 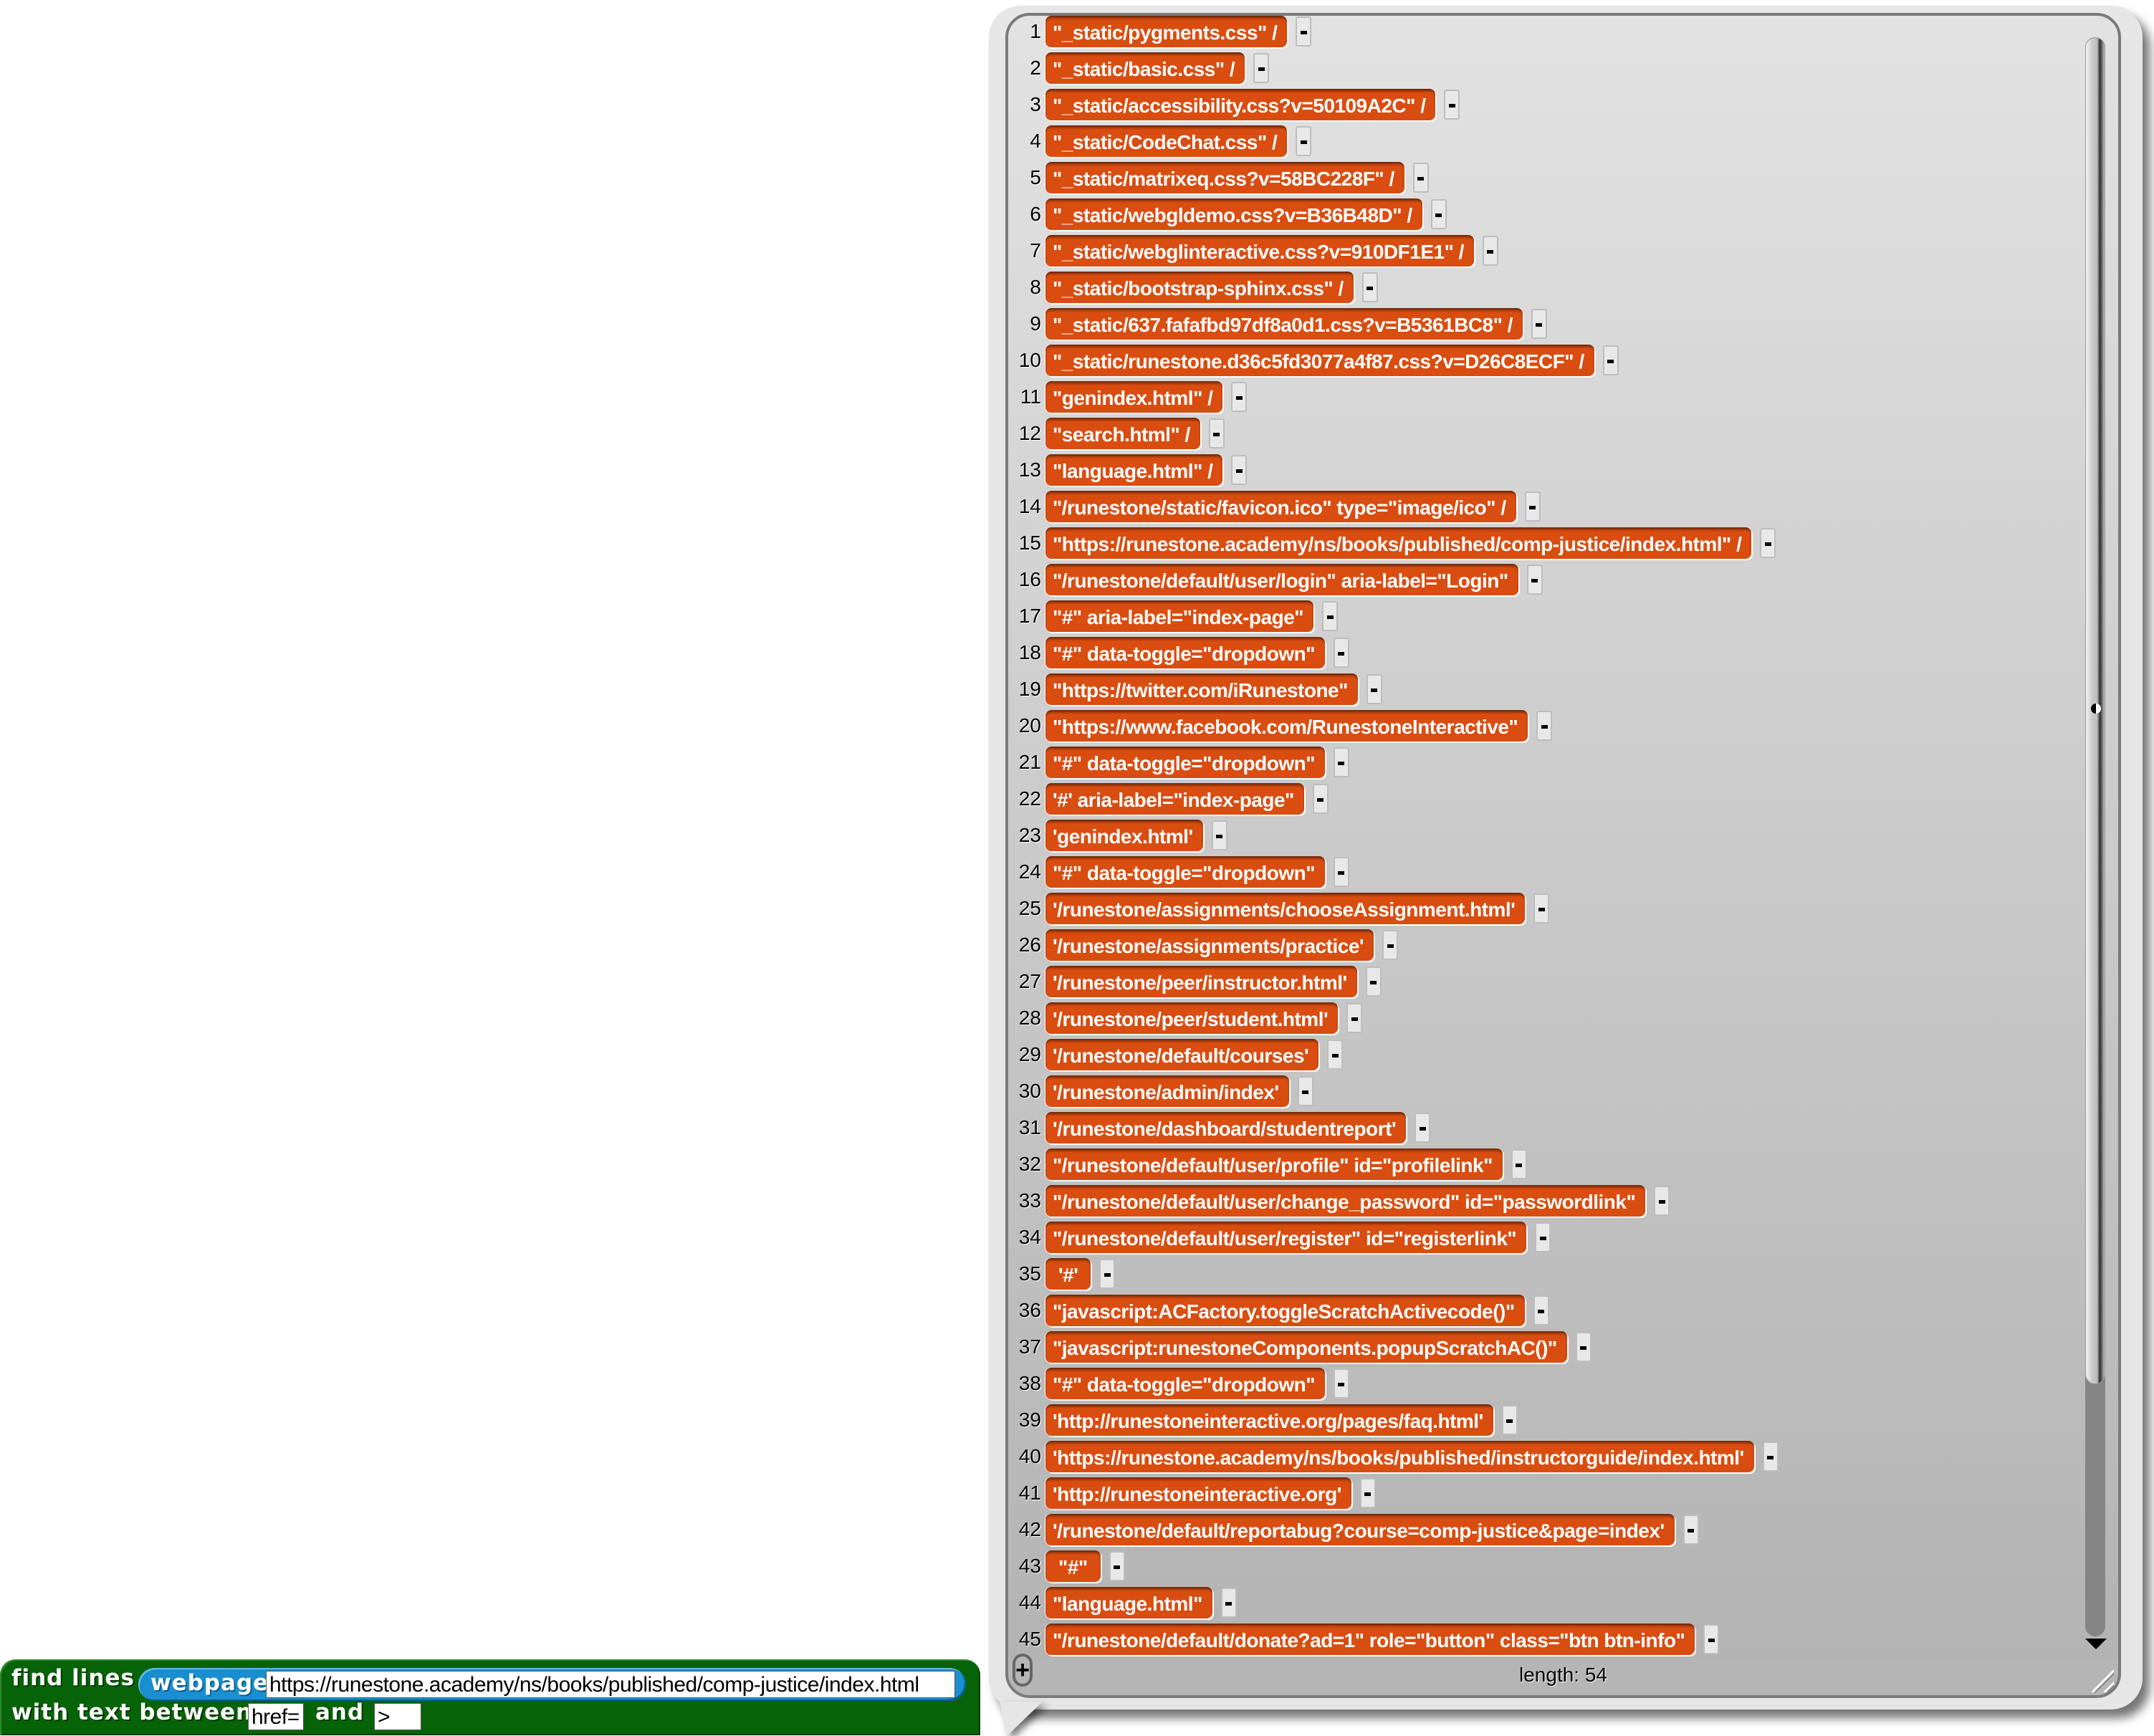 I want to click on list-item-value: "#" aria-label="index-page", so click(x=1179, y=616).